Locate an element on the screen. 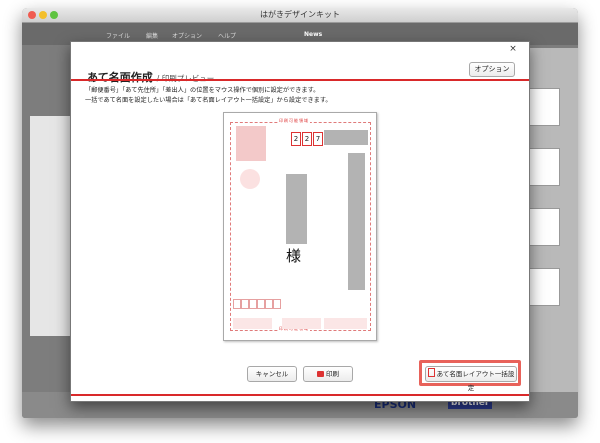 The width and height of the screenshot is (600, 443). menu-edit: 編集 is located at coordinates (152, 35).